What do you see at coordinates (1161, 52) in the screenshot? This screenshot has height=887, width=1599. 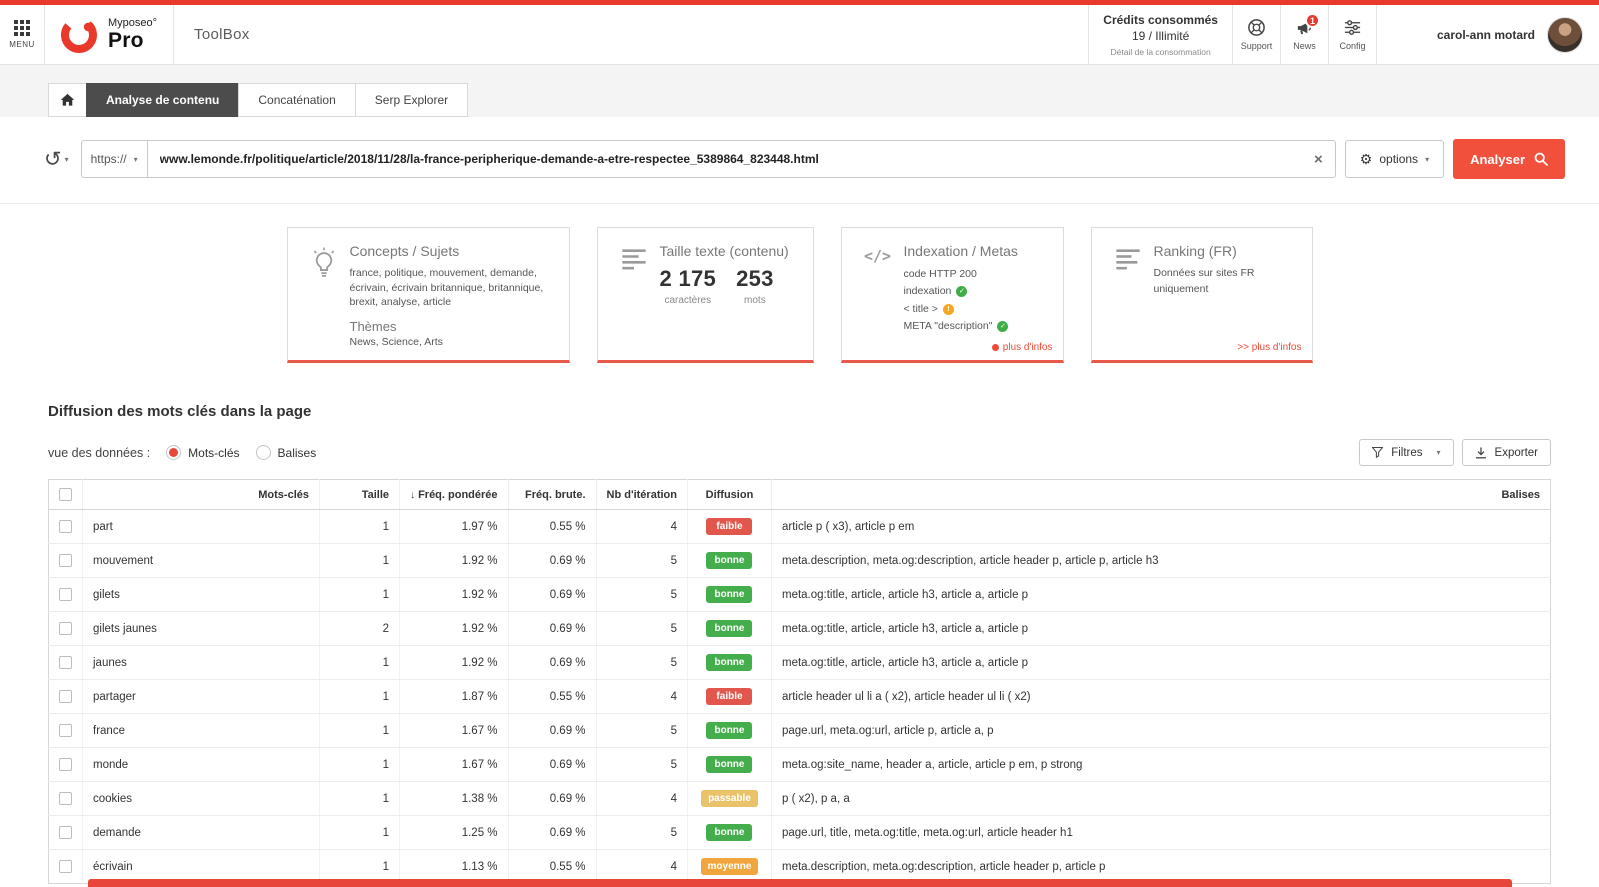 I see `credits-detail-link: Détail de la consommation` at bounding box center [1161, 52].